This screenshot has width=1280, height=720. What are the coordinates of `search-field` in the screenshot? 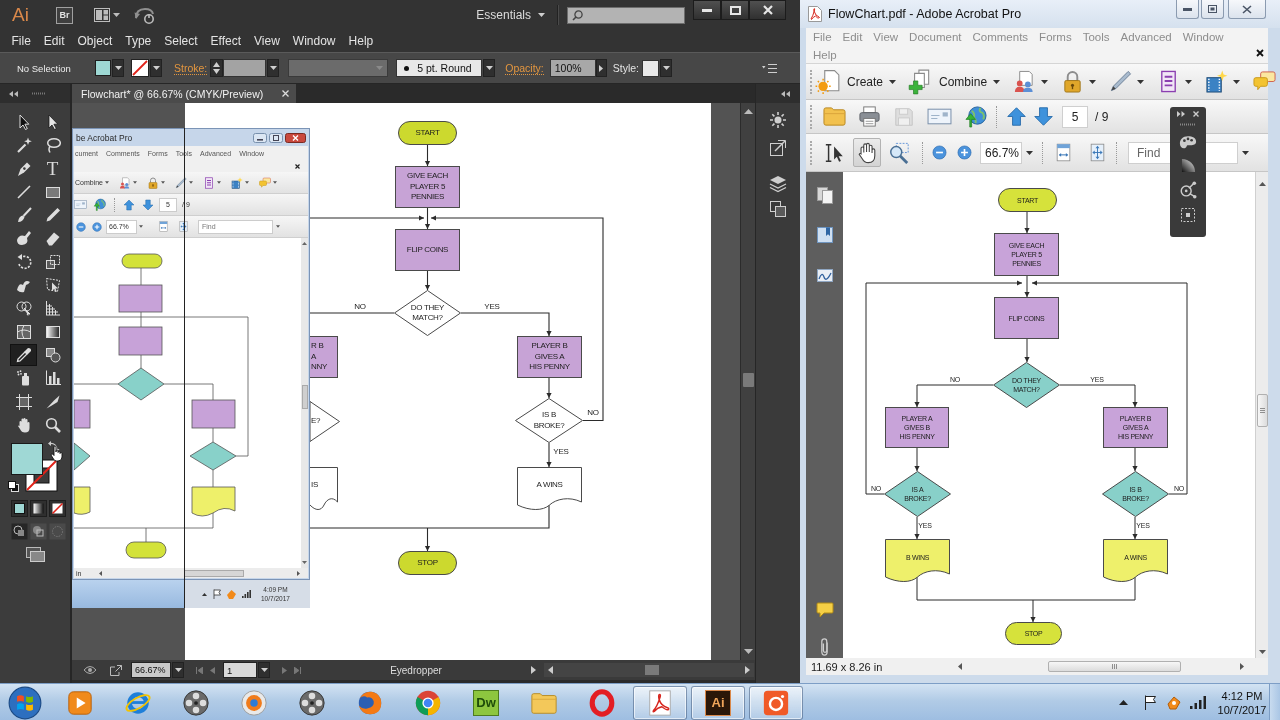 It's located at (626, 15).